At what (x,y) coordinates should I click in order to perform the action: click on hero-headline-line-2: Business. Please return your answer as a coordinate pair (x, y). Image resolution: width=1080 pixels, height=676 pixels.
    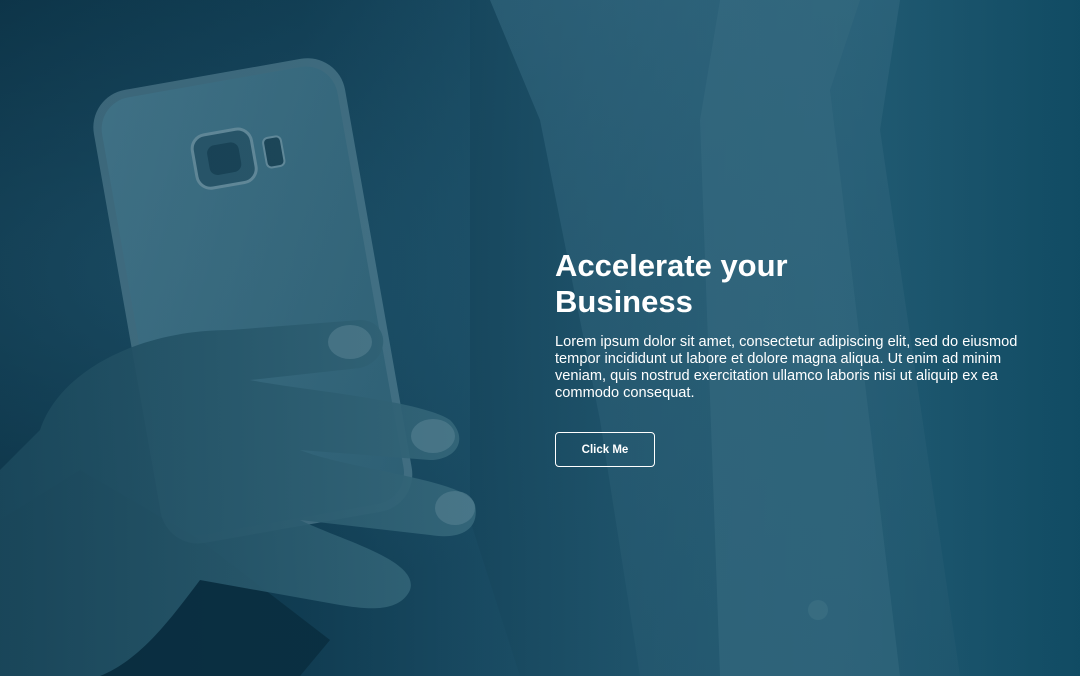
    Looking at the image, I should click on (624, 301).